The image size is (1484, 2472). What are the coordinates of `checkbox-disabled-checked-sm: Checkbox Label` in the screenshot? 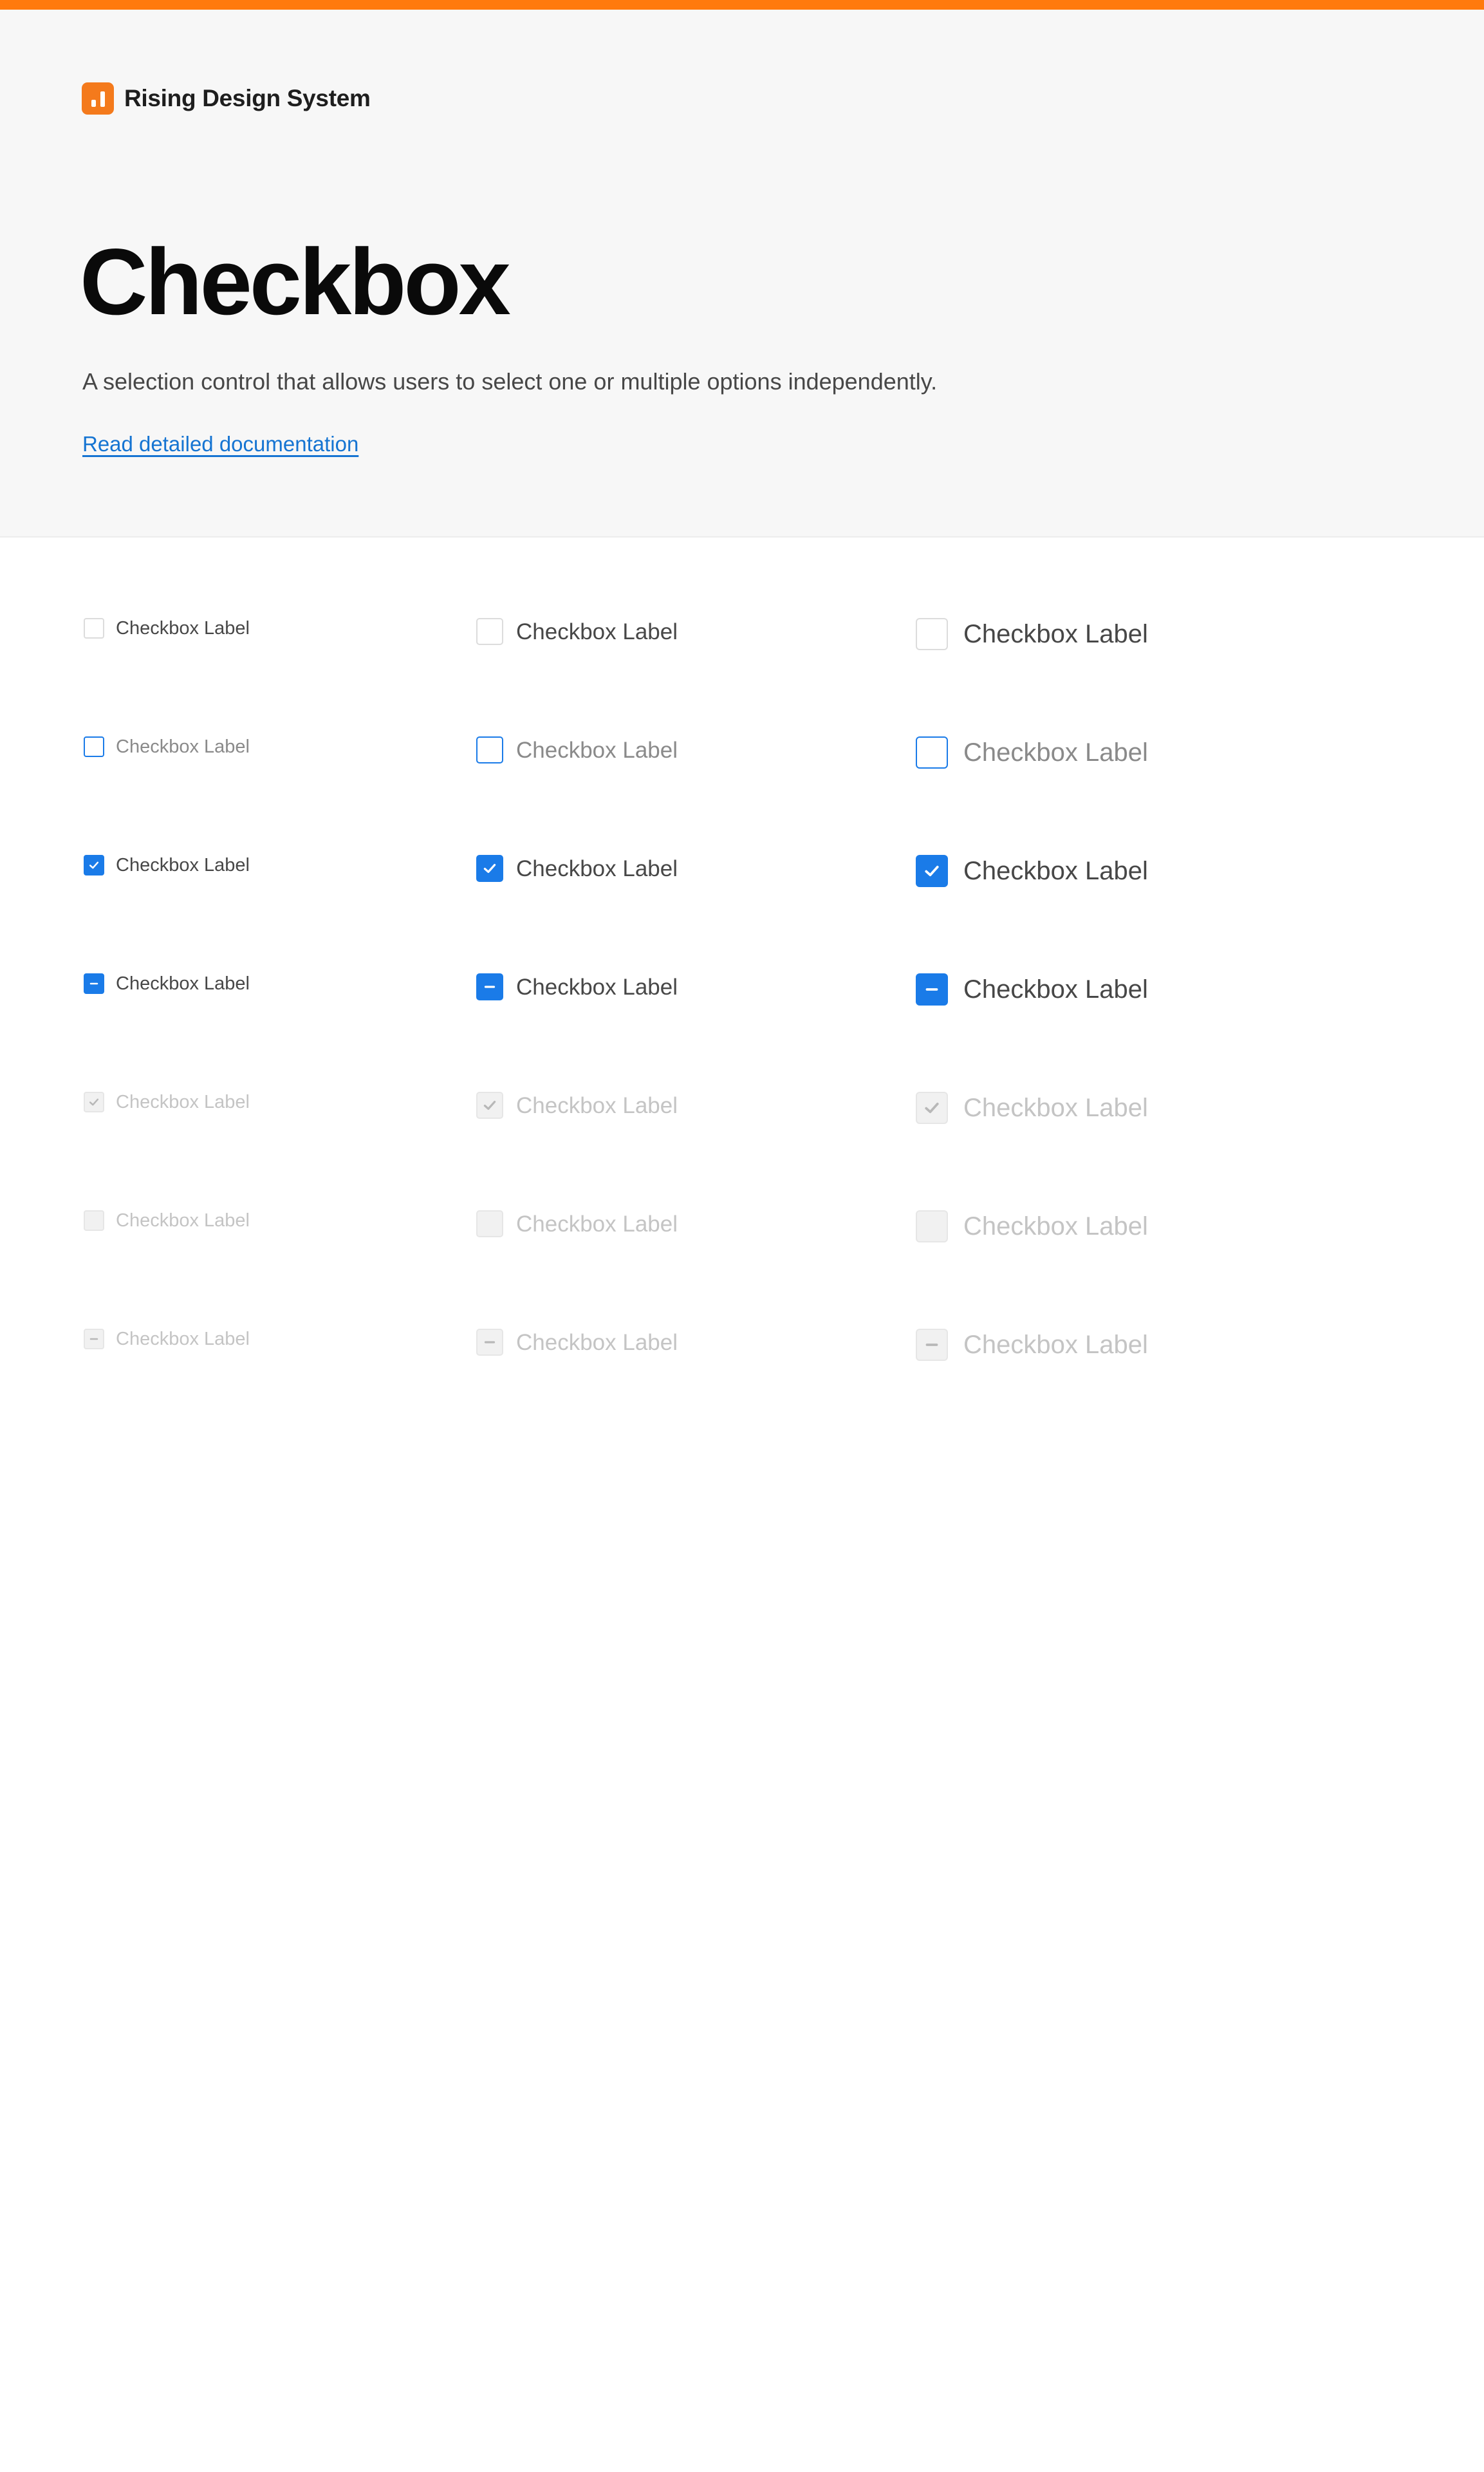 It's located at (167, 1102).